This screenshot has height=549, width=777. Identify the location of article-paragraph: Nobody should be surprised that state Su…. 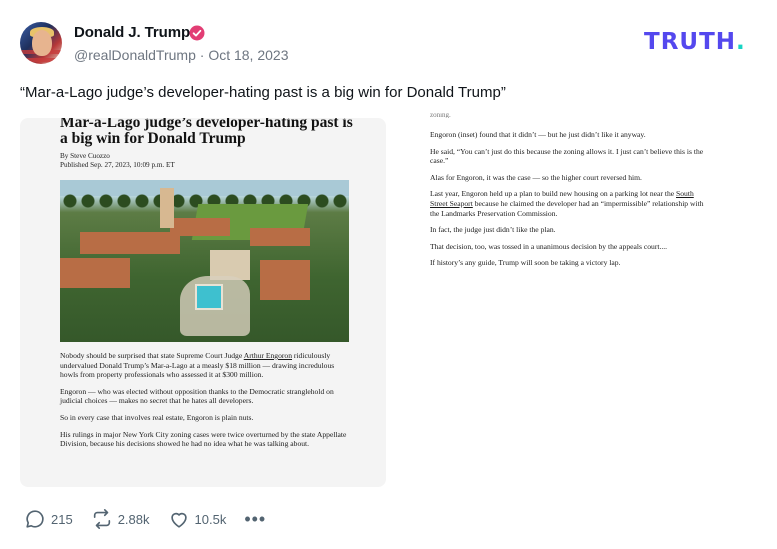
(197, 365).